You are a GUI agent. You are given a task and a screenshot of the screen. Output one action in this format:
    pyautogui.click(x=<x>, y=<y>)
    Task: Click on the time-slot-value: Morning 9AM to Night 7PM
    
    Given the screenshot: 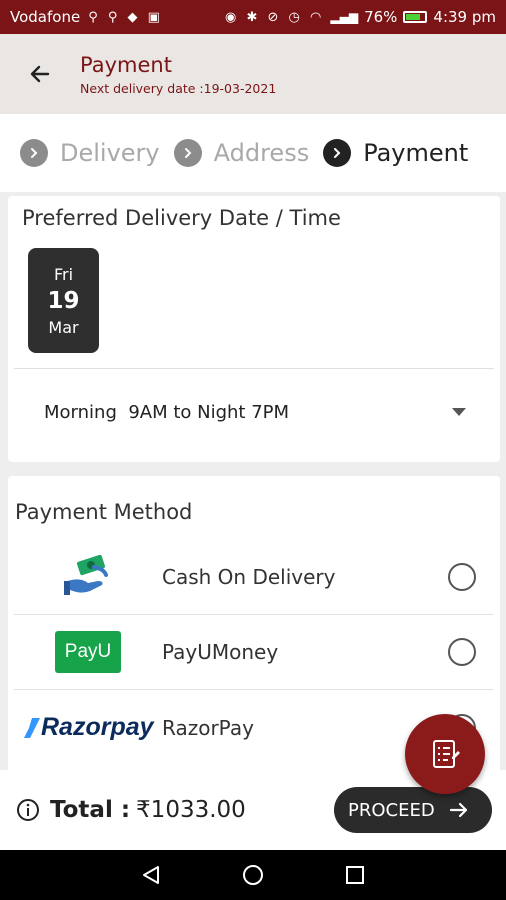 What is the action you would take?
    pyautogui.click(x=167, y=412)
    